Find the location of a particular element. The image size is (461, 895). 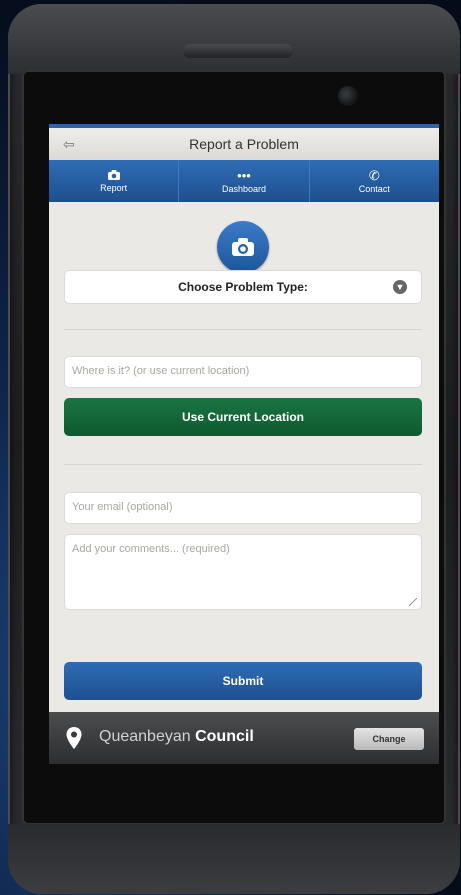

email-field: Your email (optional) is located at coordinates (243, 508).